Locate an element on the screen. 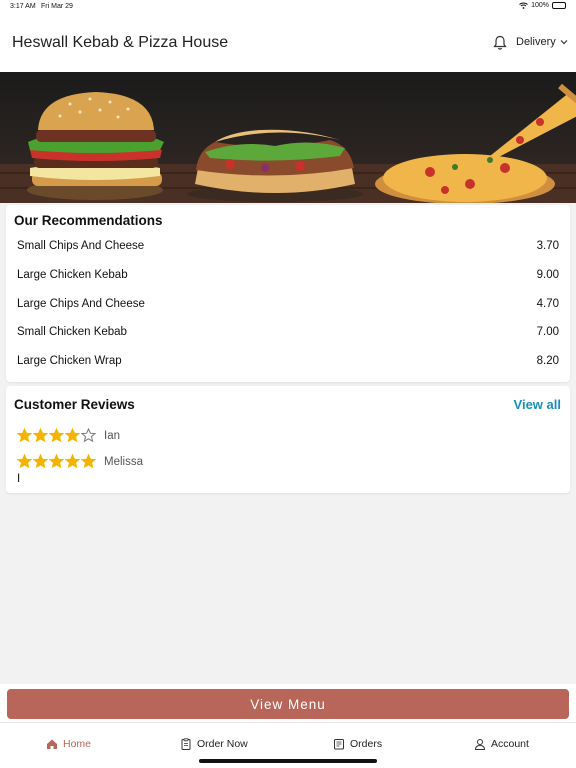 Image resolution: width=576 pixels, height=768 pixels. status-date: Fri Mar 29 is located at coordinates (57, 6).